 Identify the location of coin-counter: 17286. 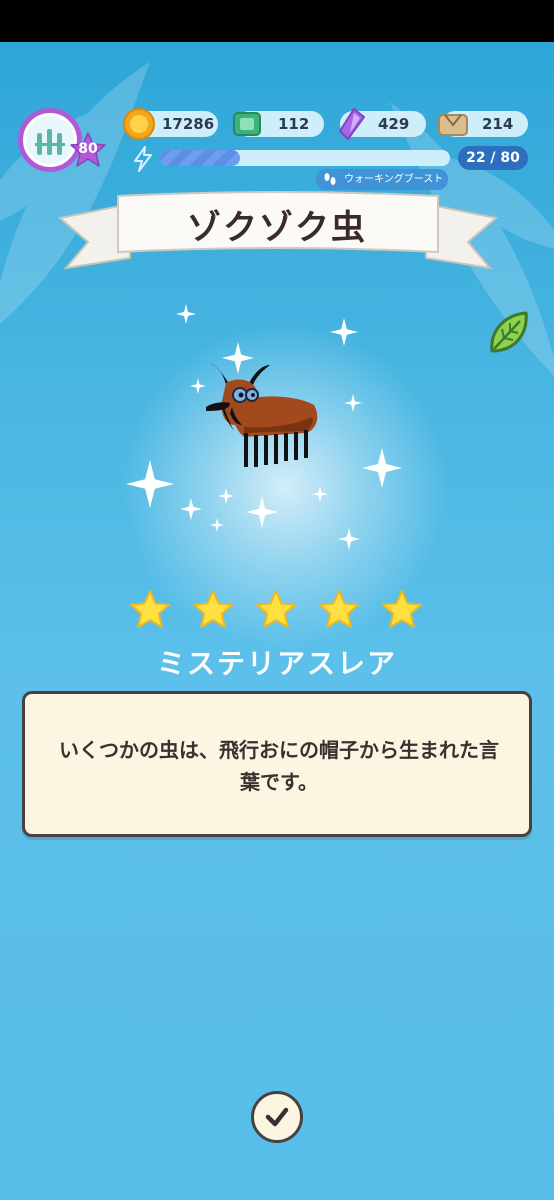
(170, 124).